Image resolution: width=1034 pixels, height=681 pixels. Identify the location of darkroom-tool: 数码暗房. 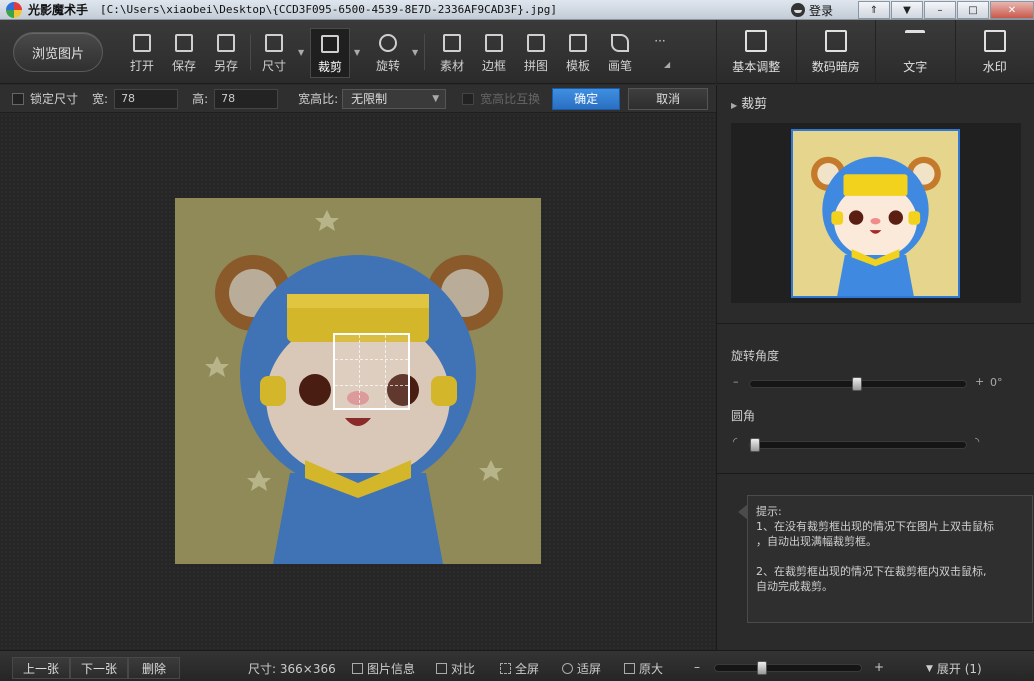
(835, 52).